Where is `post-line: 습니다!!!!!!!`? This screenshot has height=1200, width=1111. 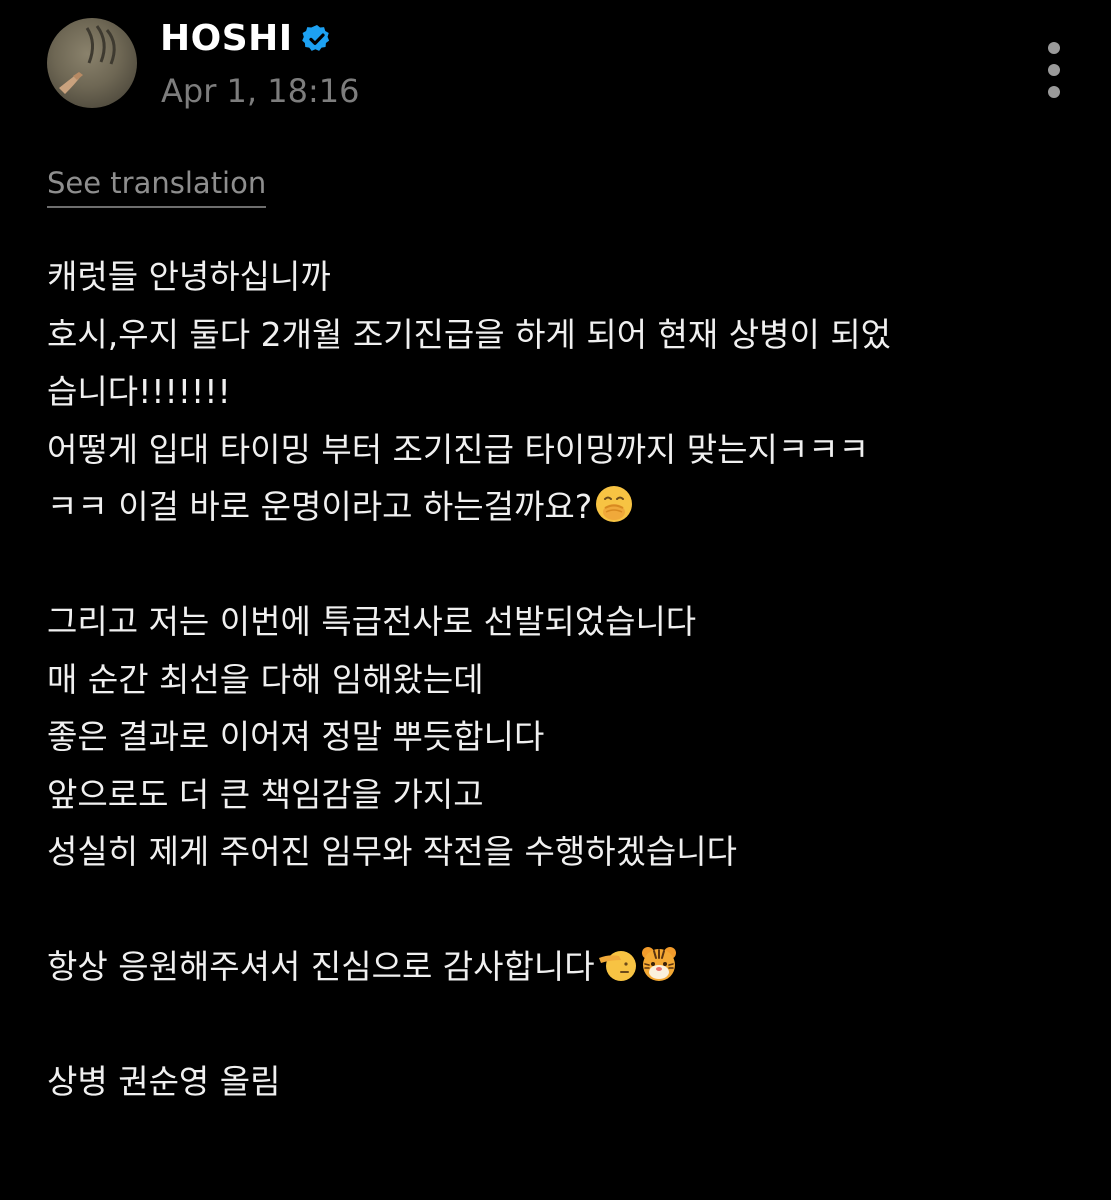 post-line: 습니다!!!!!!! is located at coordinates (139, 391).